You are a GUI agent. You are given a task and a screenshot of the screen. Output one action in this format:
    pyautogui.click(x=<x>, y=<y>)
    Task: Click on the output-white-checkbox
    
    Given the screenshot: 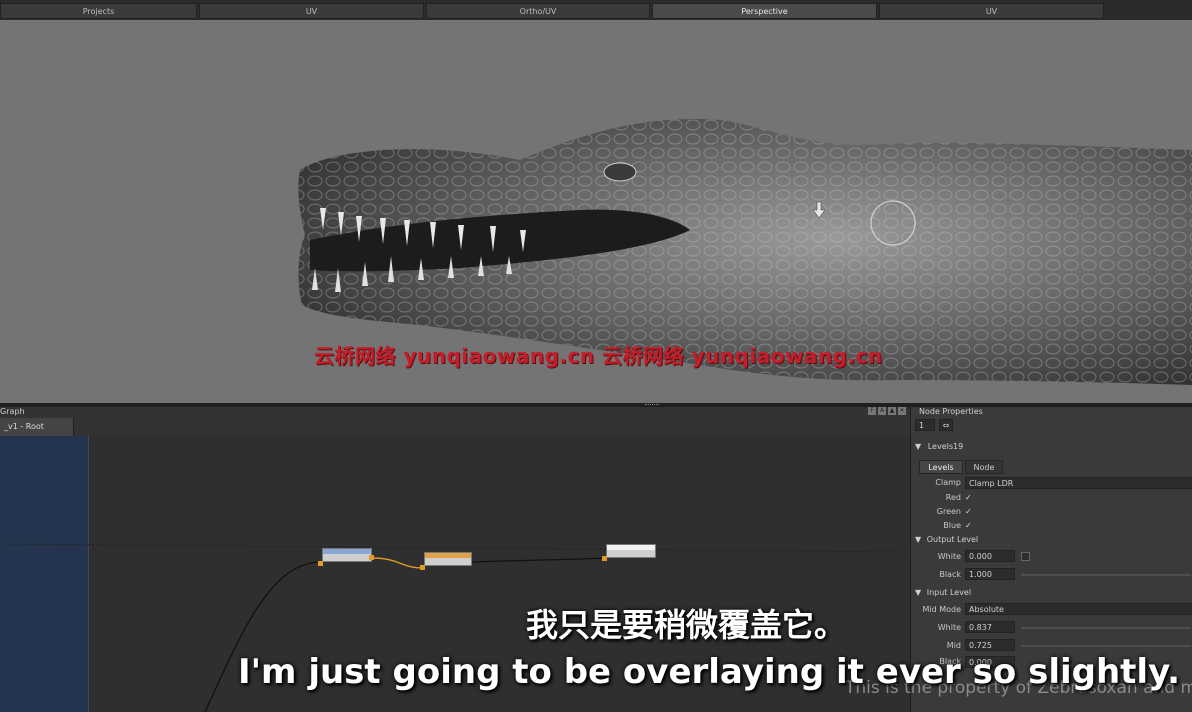 What is the action you would take?
    pyautogui.click(x=1025, y=556)
    